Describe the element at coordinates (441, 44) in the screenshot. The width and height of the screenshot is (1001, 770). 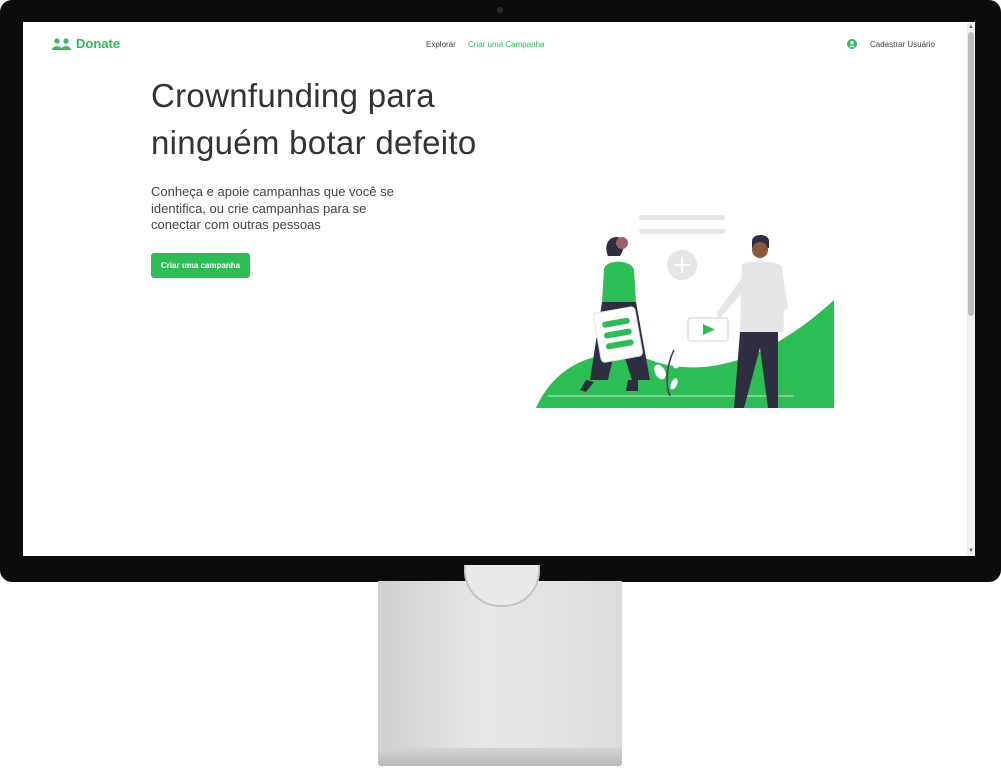
I see `nav-link-explorar: Explorar` at that location.